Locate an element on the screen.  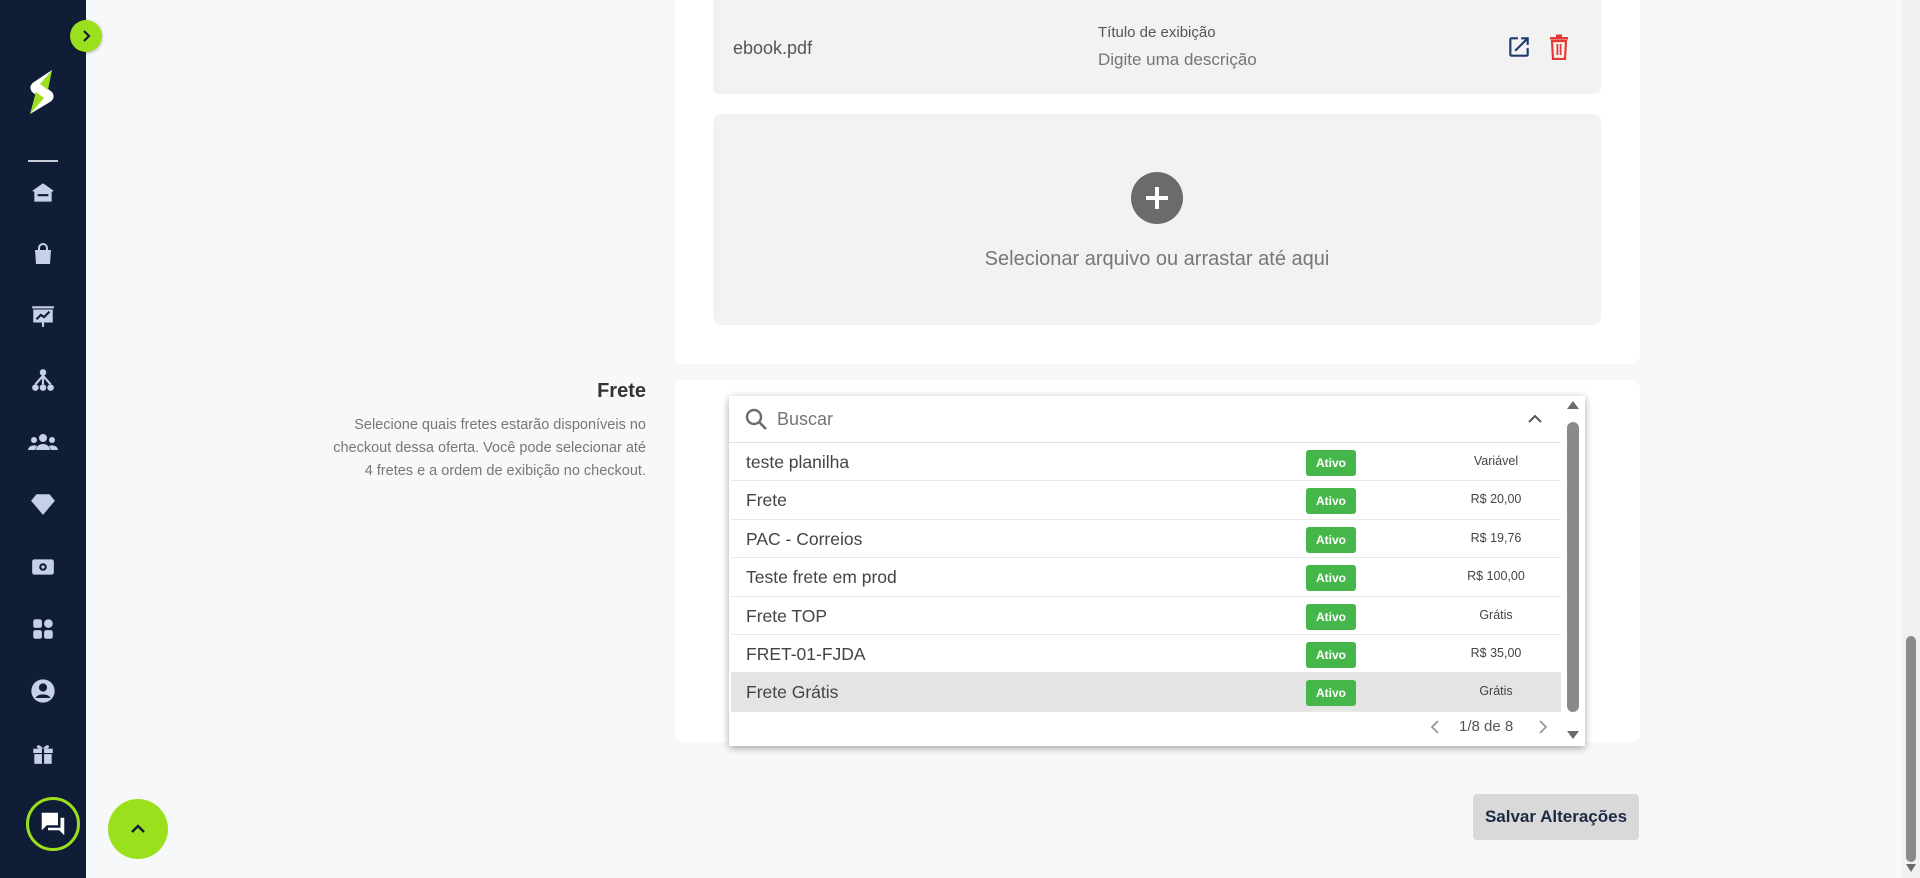
scroll-up-arrow-icon is located at coordinates (1573, 405).